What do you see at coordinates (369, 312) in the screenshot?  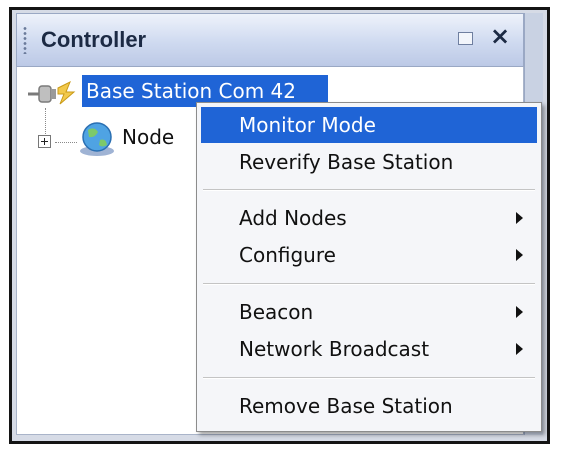 I see `menu-item-beacon: Beacon` at bounding box center [369, 312].